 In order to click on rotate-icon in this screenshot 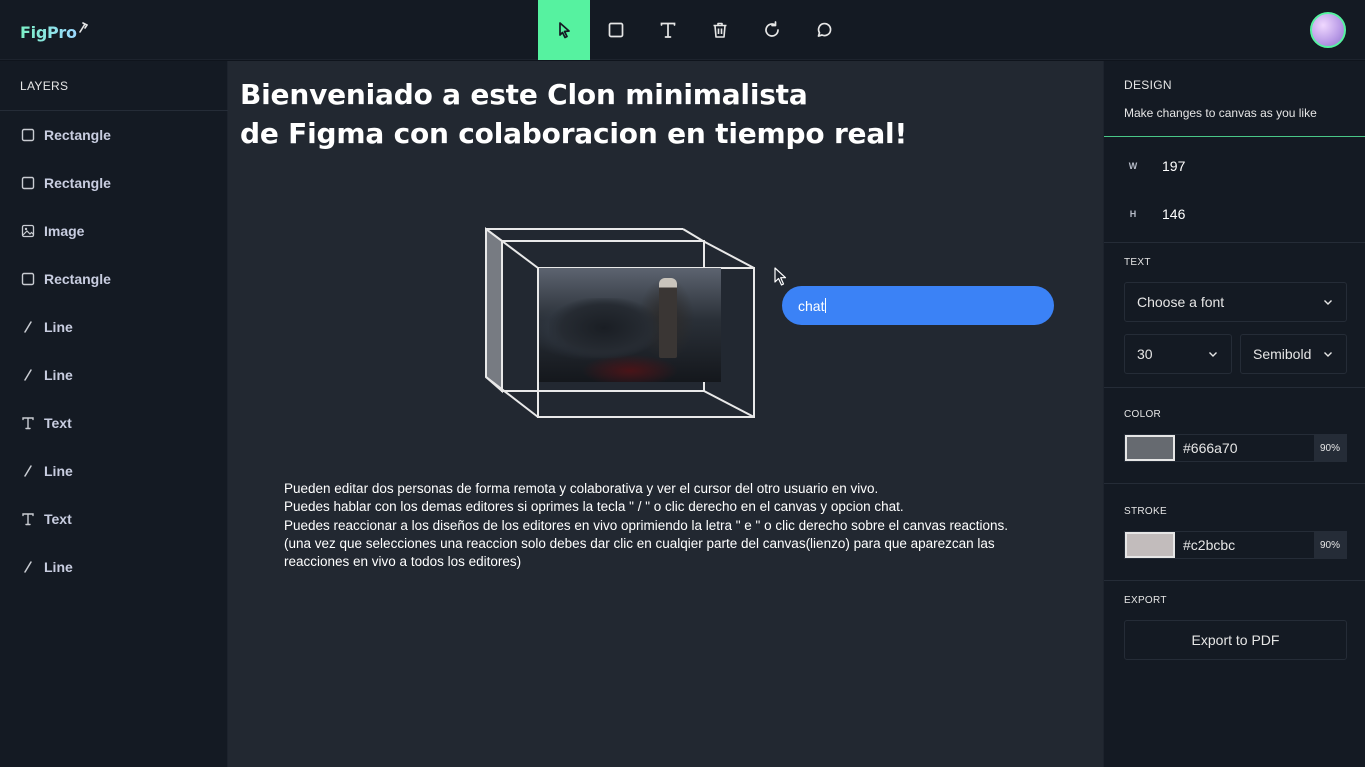, I will do `click(772, 29)`.